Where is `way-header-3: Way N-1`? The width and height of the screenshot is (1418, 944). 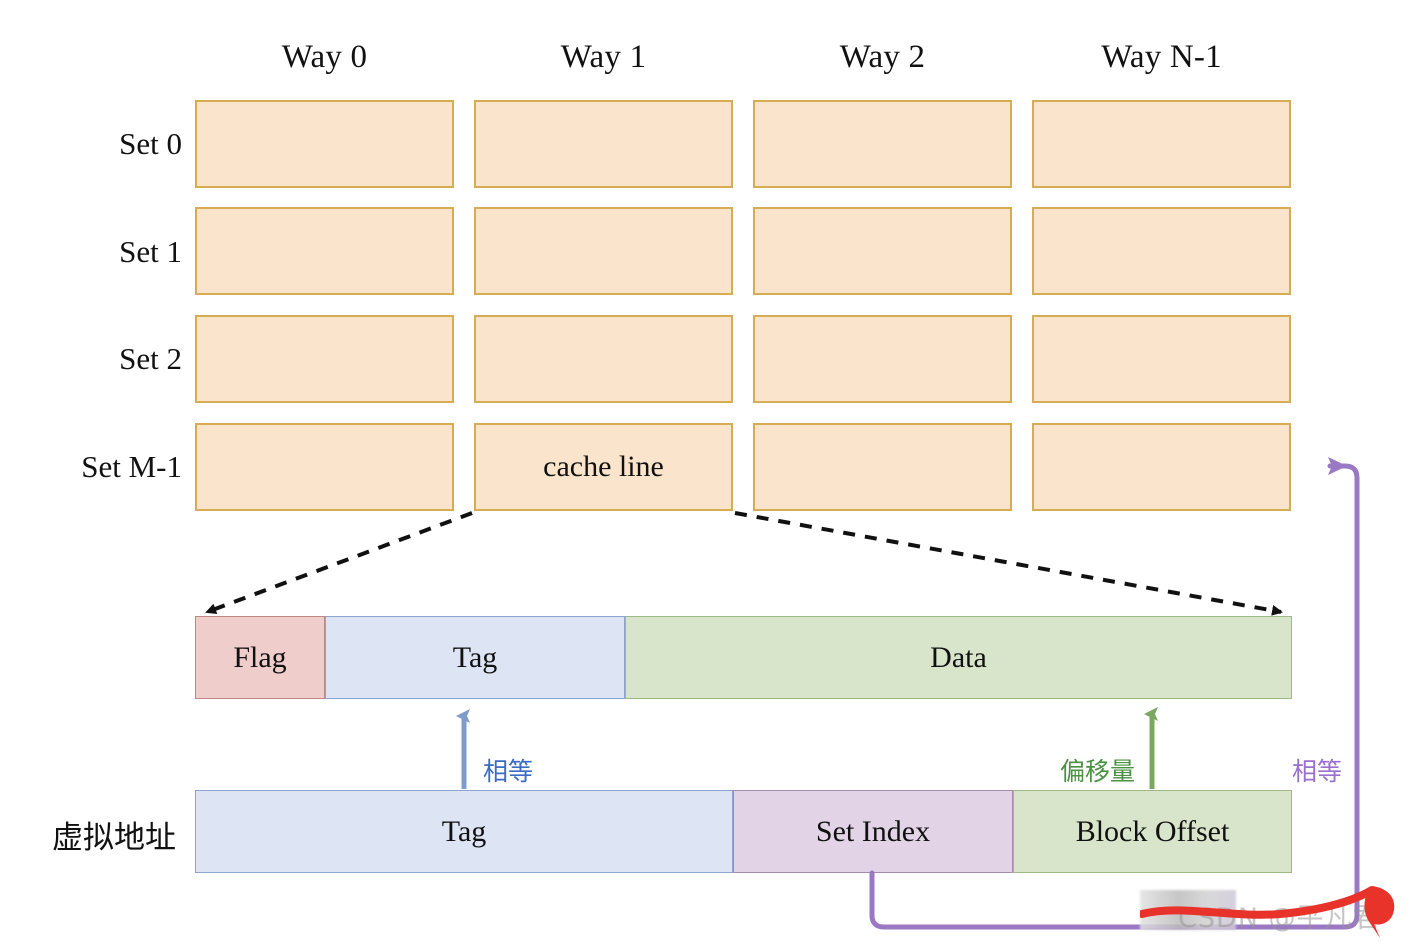 way-header-3: Way N-1 is located at coordinates (1161, 57).